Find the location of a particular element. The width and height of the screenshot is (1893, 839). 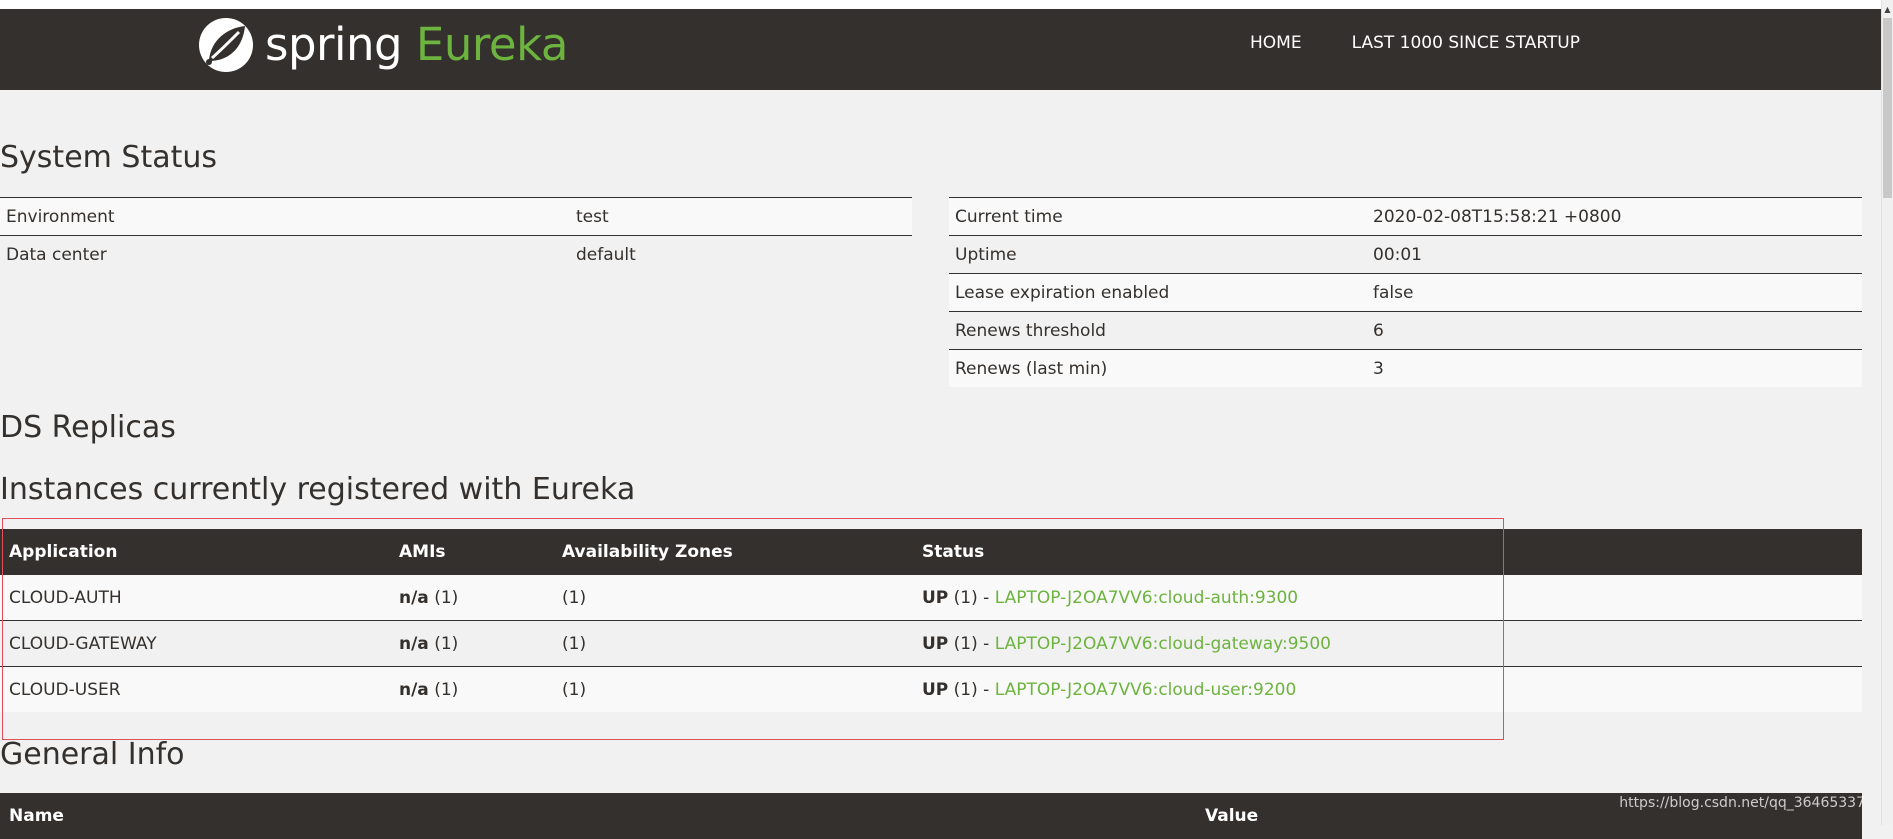

status-row: Data center default is located at coordinates (456, 254).